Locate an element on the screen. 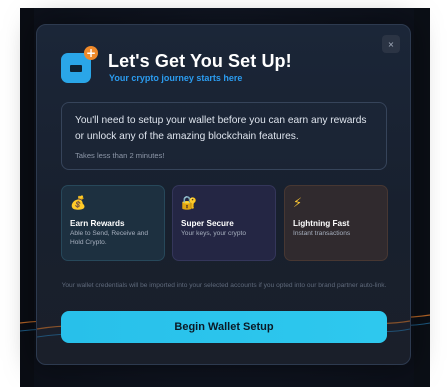 This screenshot has height=387, width=448. close-icon: × is located at coordinates (391, 44).